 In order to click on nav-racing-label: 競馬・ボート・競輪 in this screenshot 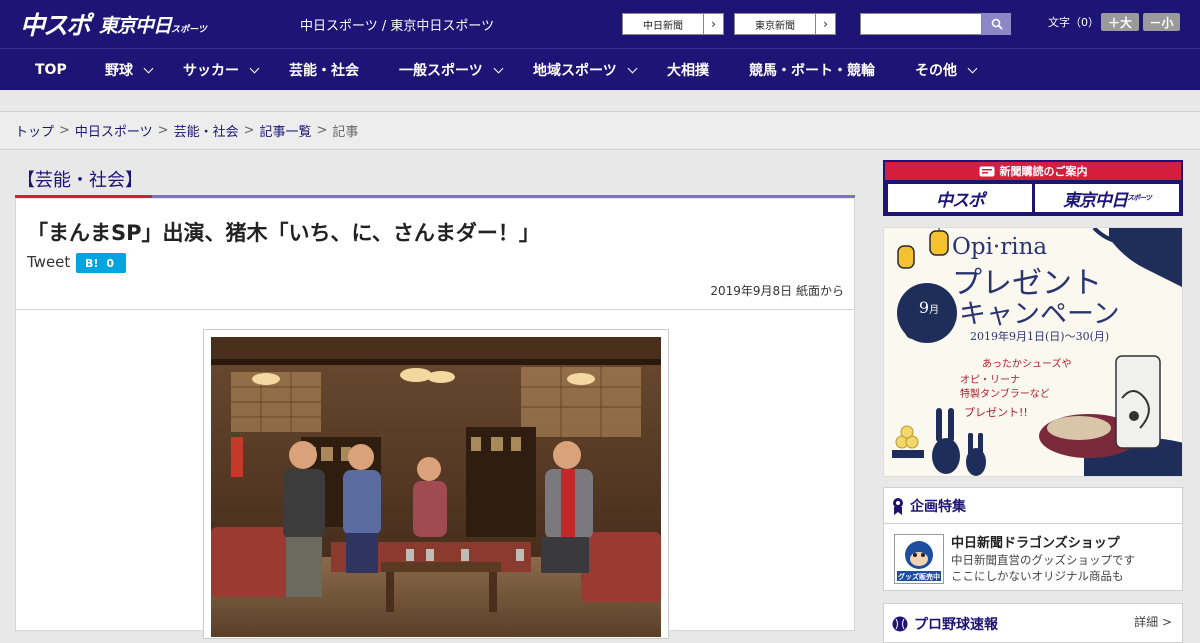, I will do `click(812, 71)`.